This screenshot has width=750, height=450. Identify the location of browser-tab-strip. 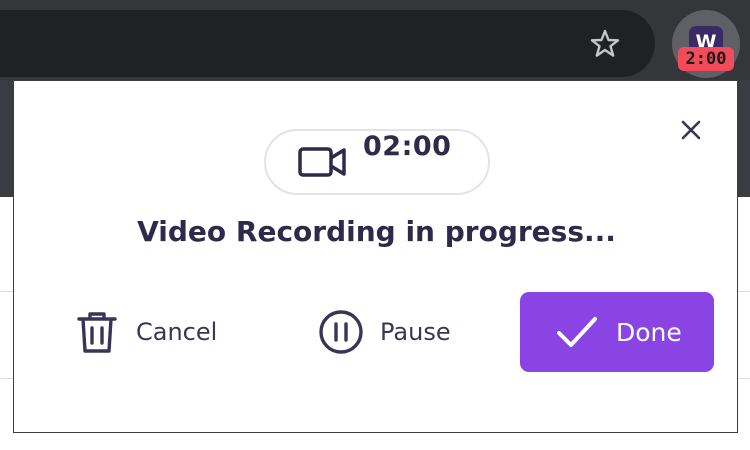
(375, 5).